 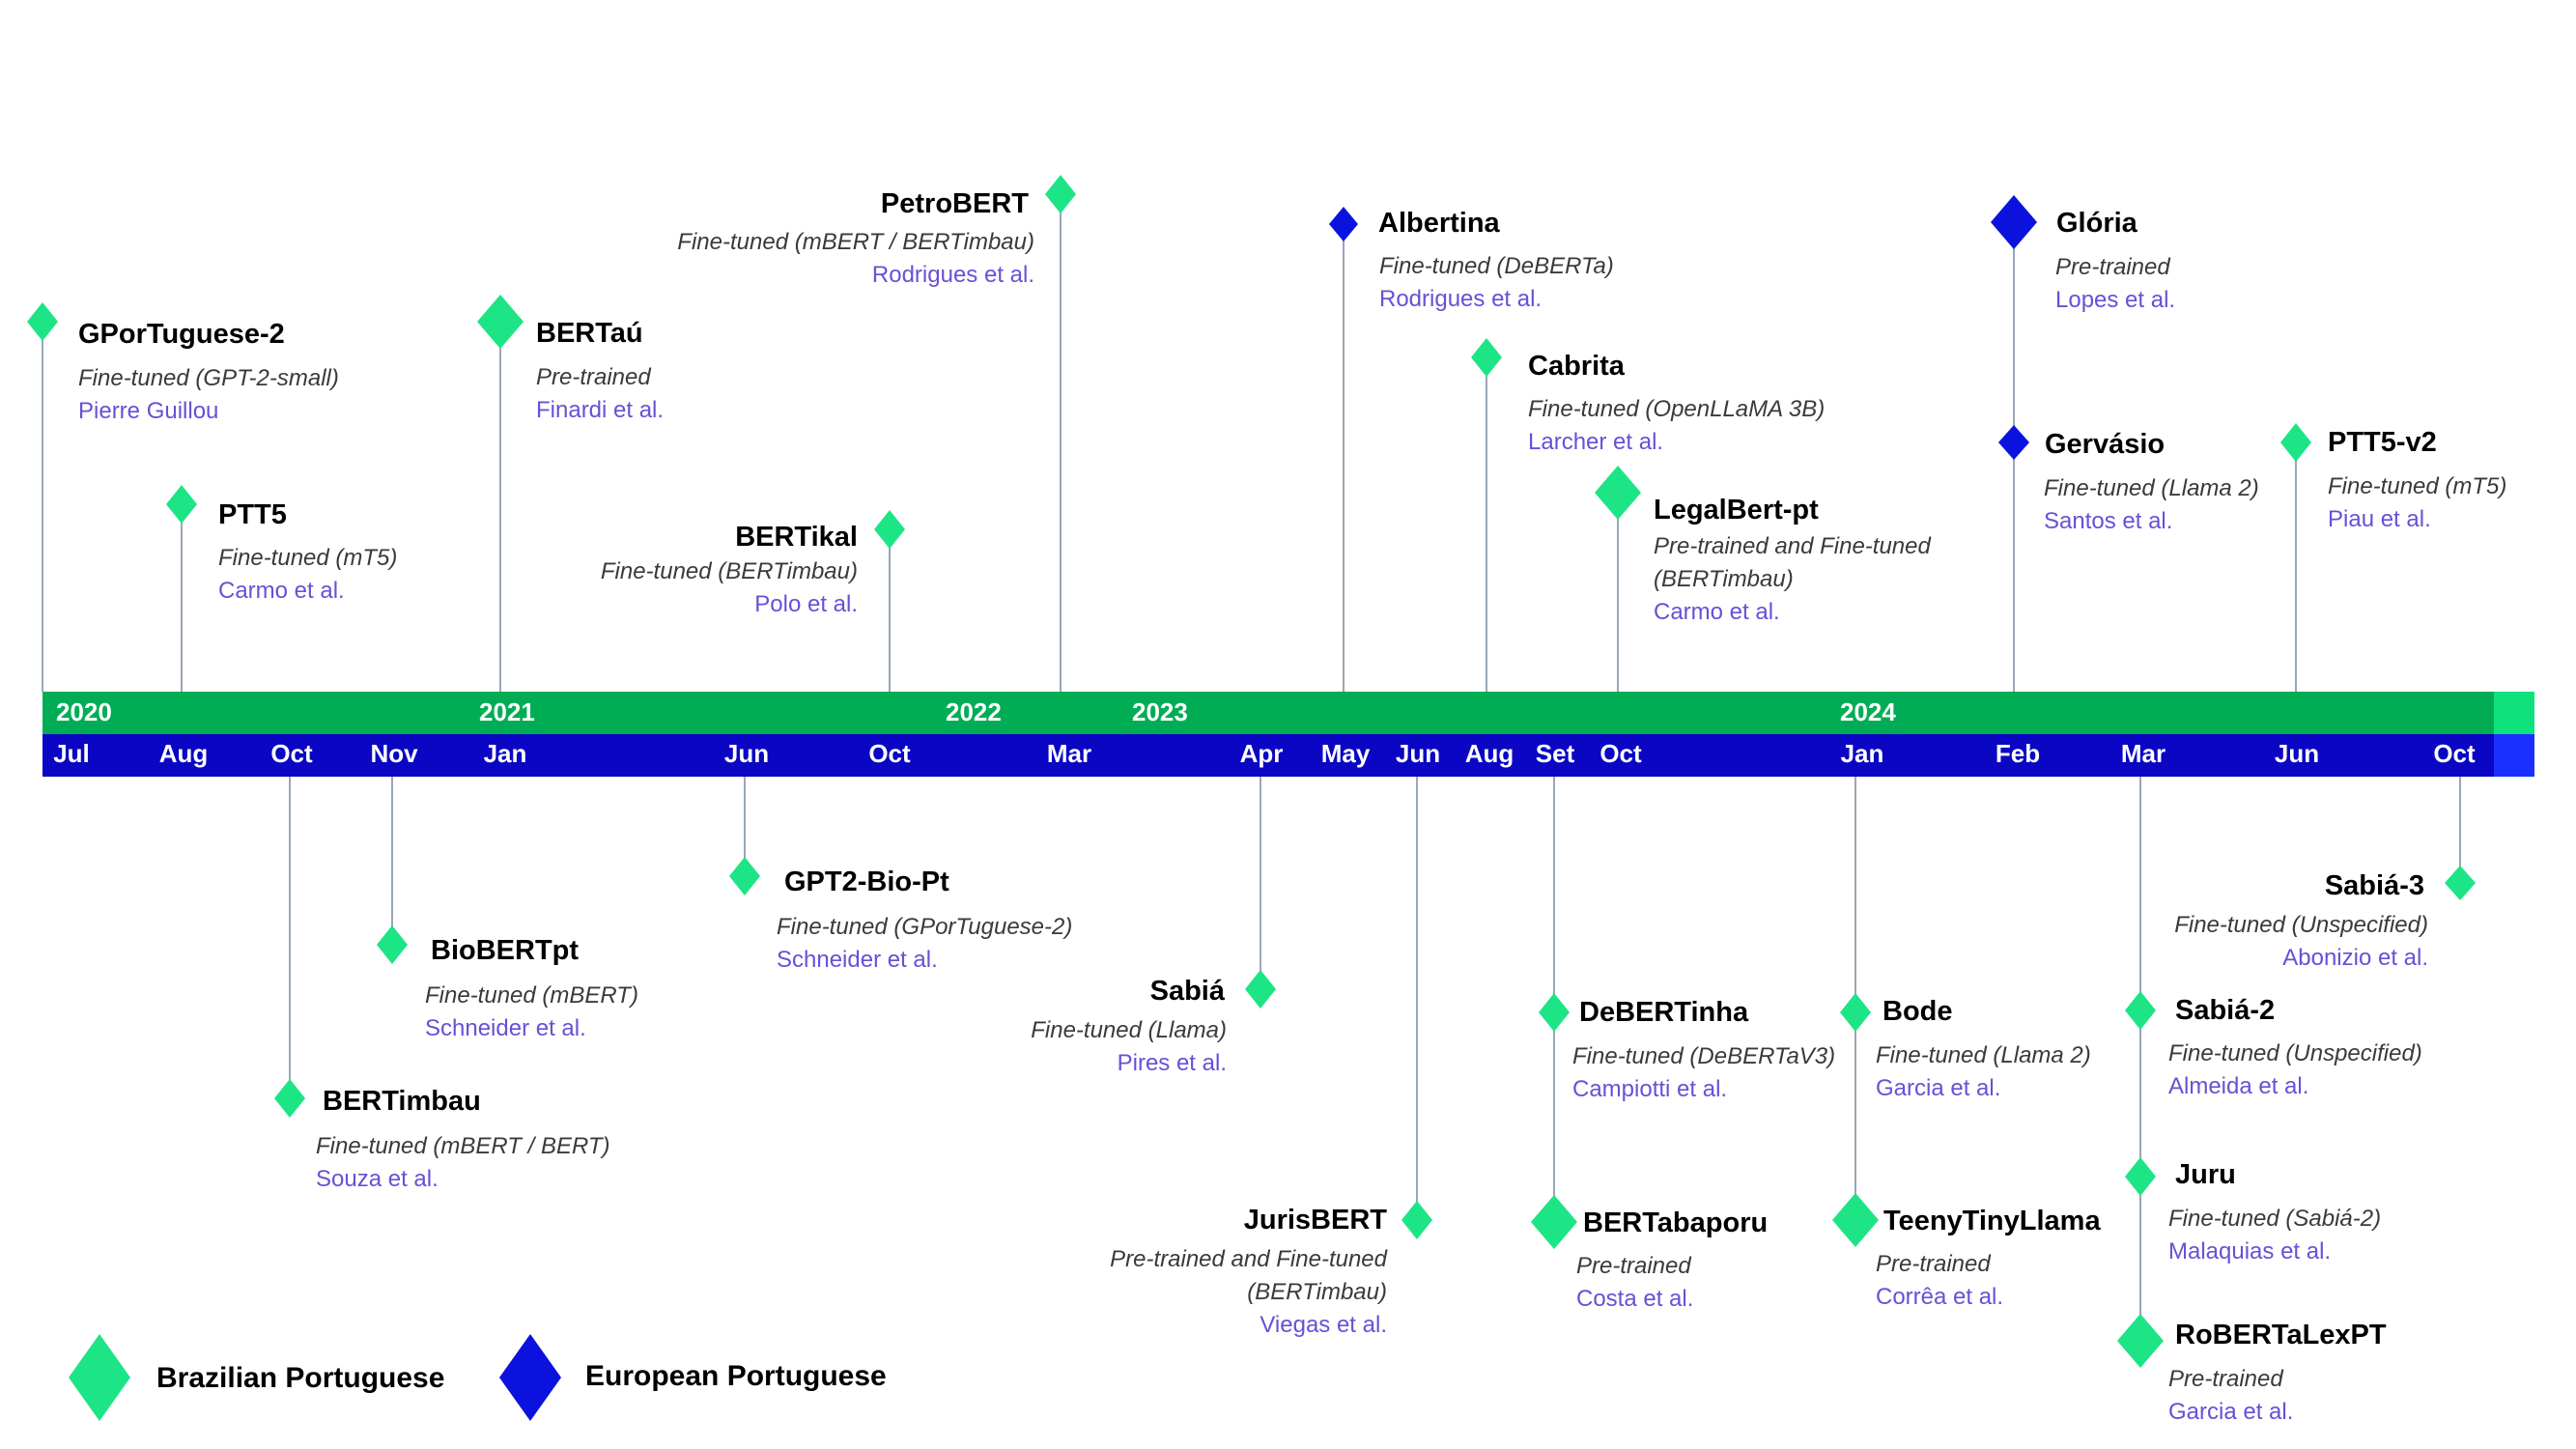 What do you see at coordinates (2382, 442) in the screenshot?
I see `model-name: PTT5-v2` at bounding box center [2382, 442].